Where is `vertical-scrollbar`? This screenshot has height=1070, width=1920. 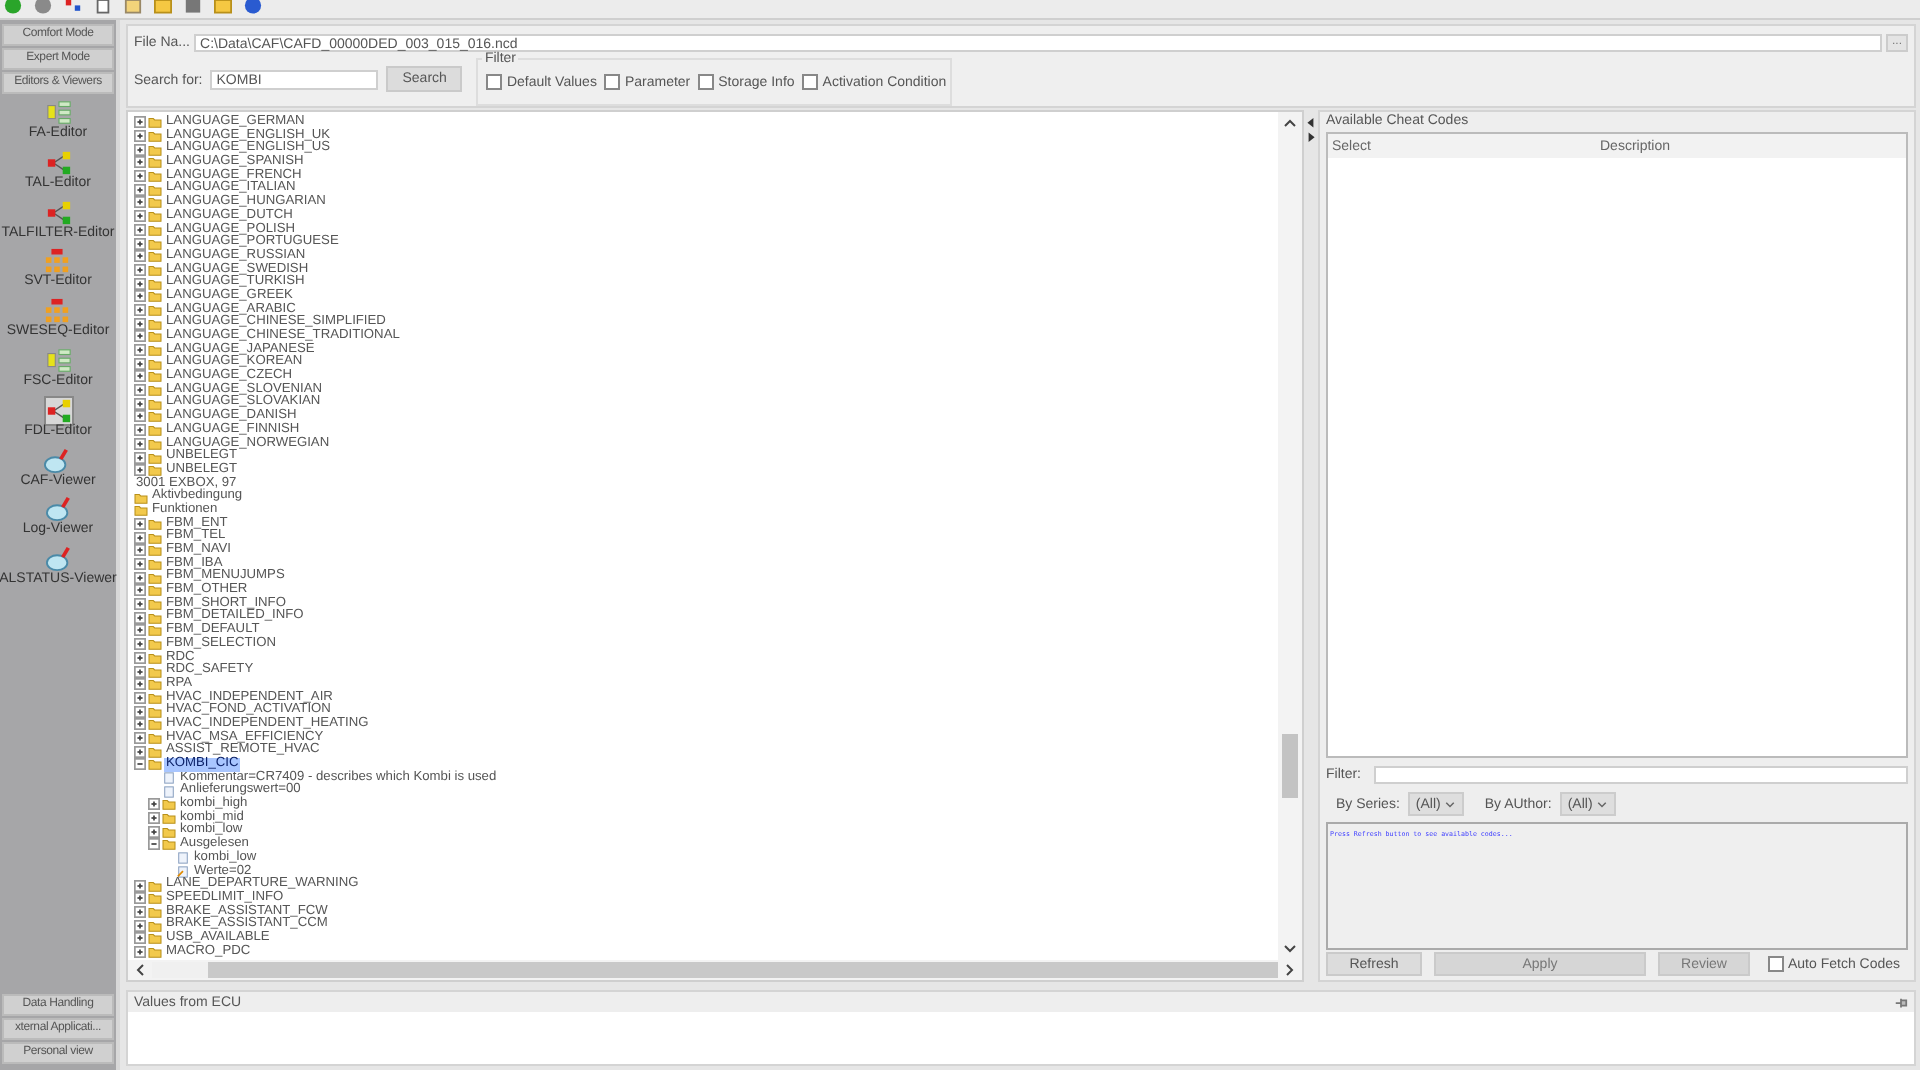 vertical-scrollbar is located at coordinates (1290, 536).